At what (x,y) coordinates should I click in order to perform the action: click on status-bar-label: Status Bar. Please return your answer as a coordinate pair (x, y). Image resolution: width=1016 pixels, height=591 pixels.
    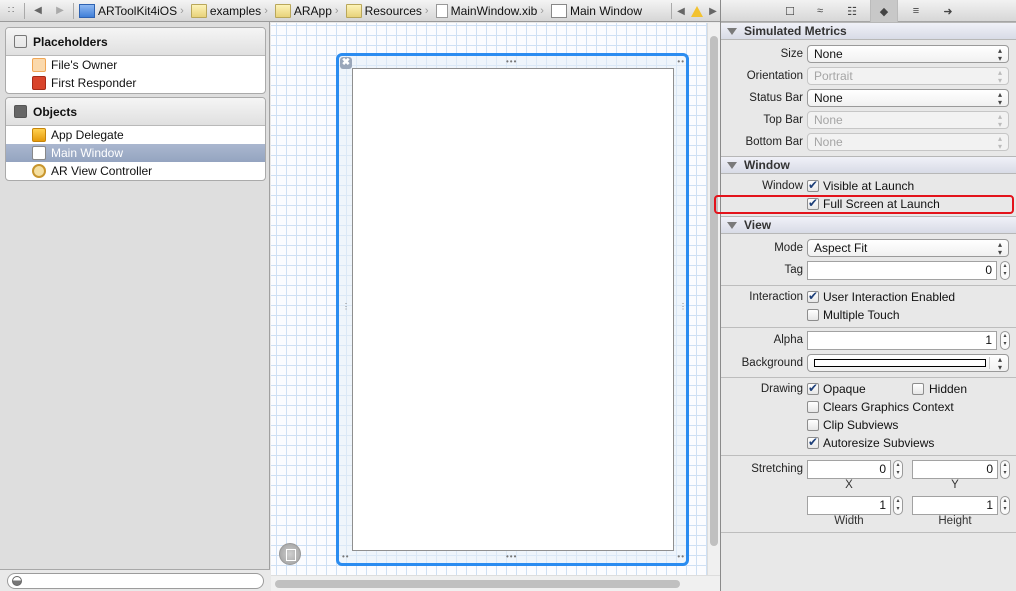
    Looking at the image, I should click on (776, 98).